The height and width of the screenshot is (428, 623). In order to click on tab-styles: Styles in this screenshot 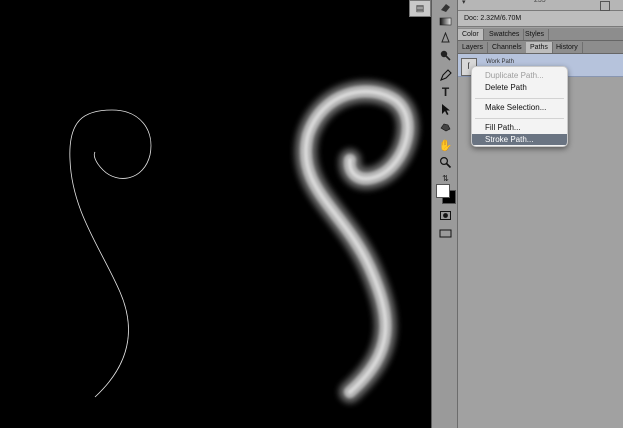, I will do `click(535, 34)`.